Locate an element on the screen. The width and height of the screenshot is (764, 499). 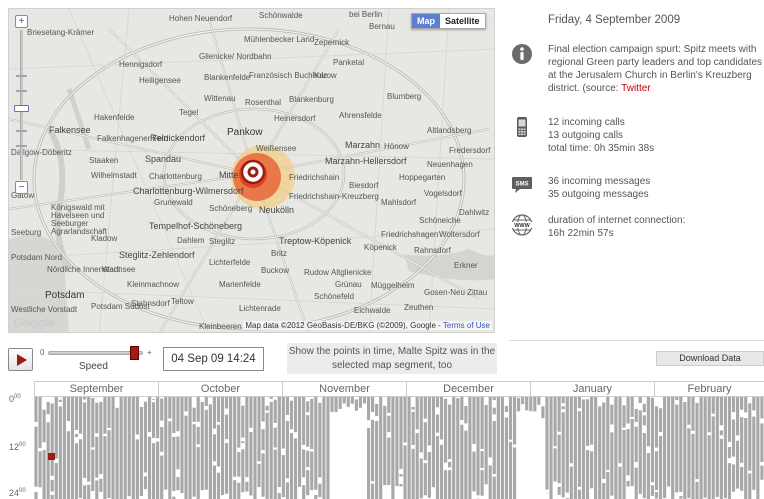
speed-slider-track is located at coordinates (95, 353).